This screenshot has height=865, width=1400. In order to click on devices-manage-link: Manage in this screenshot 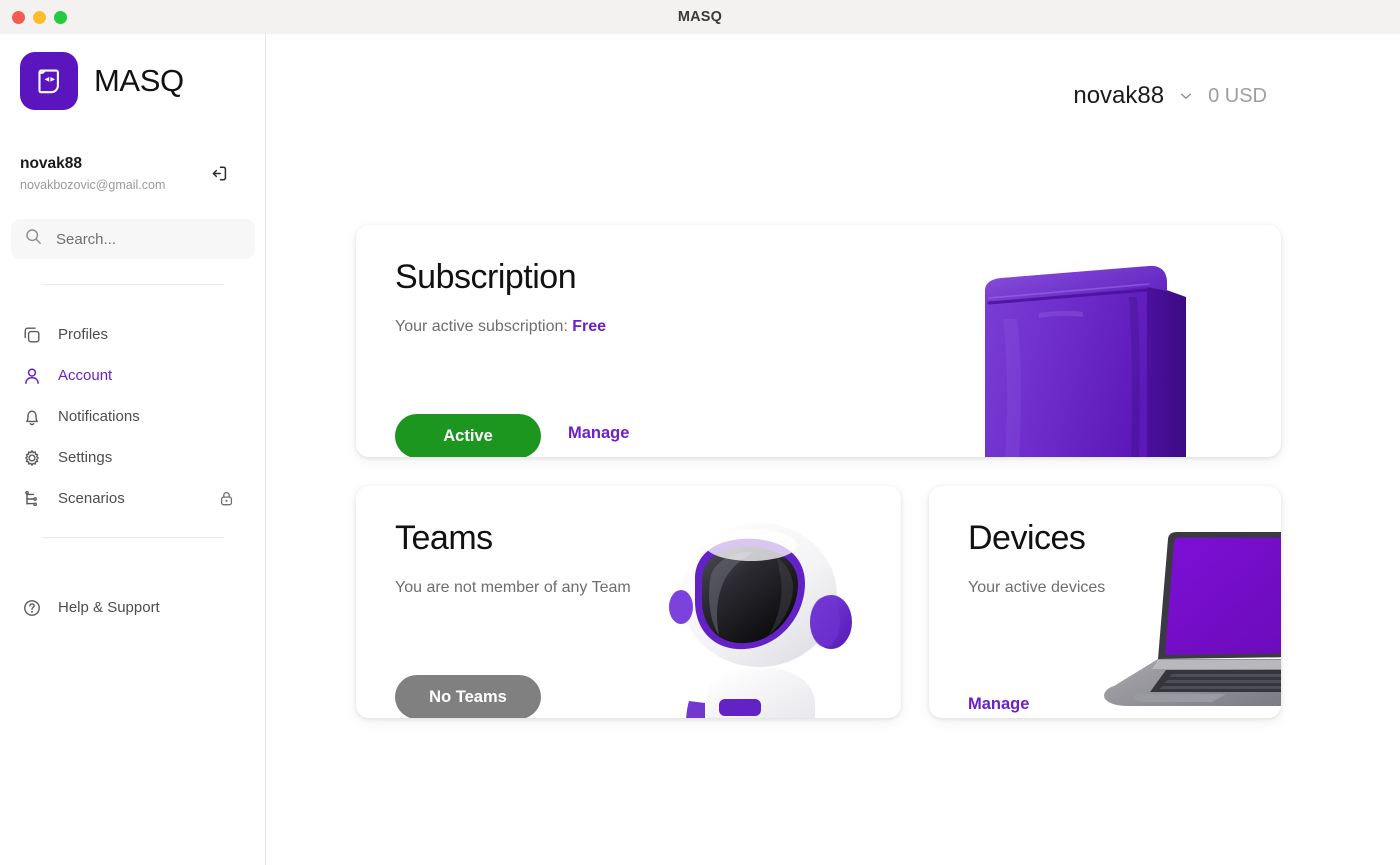, I will do `click(998, 704)`.